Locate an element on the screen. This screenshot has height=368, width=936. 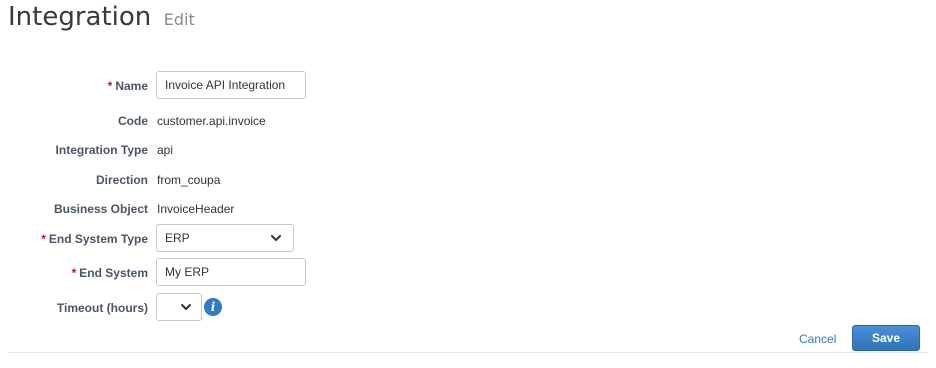
business-object-value: InvoiceHeader is located at coordinates (196, 209).